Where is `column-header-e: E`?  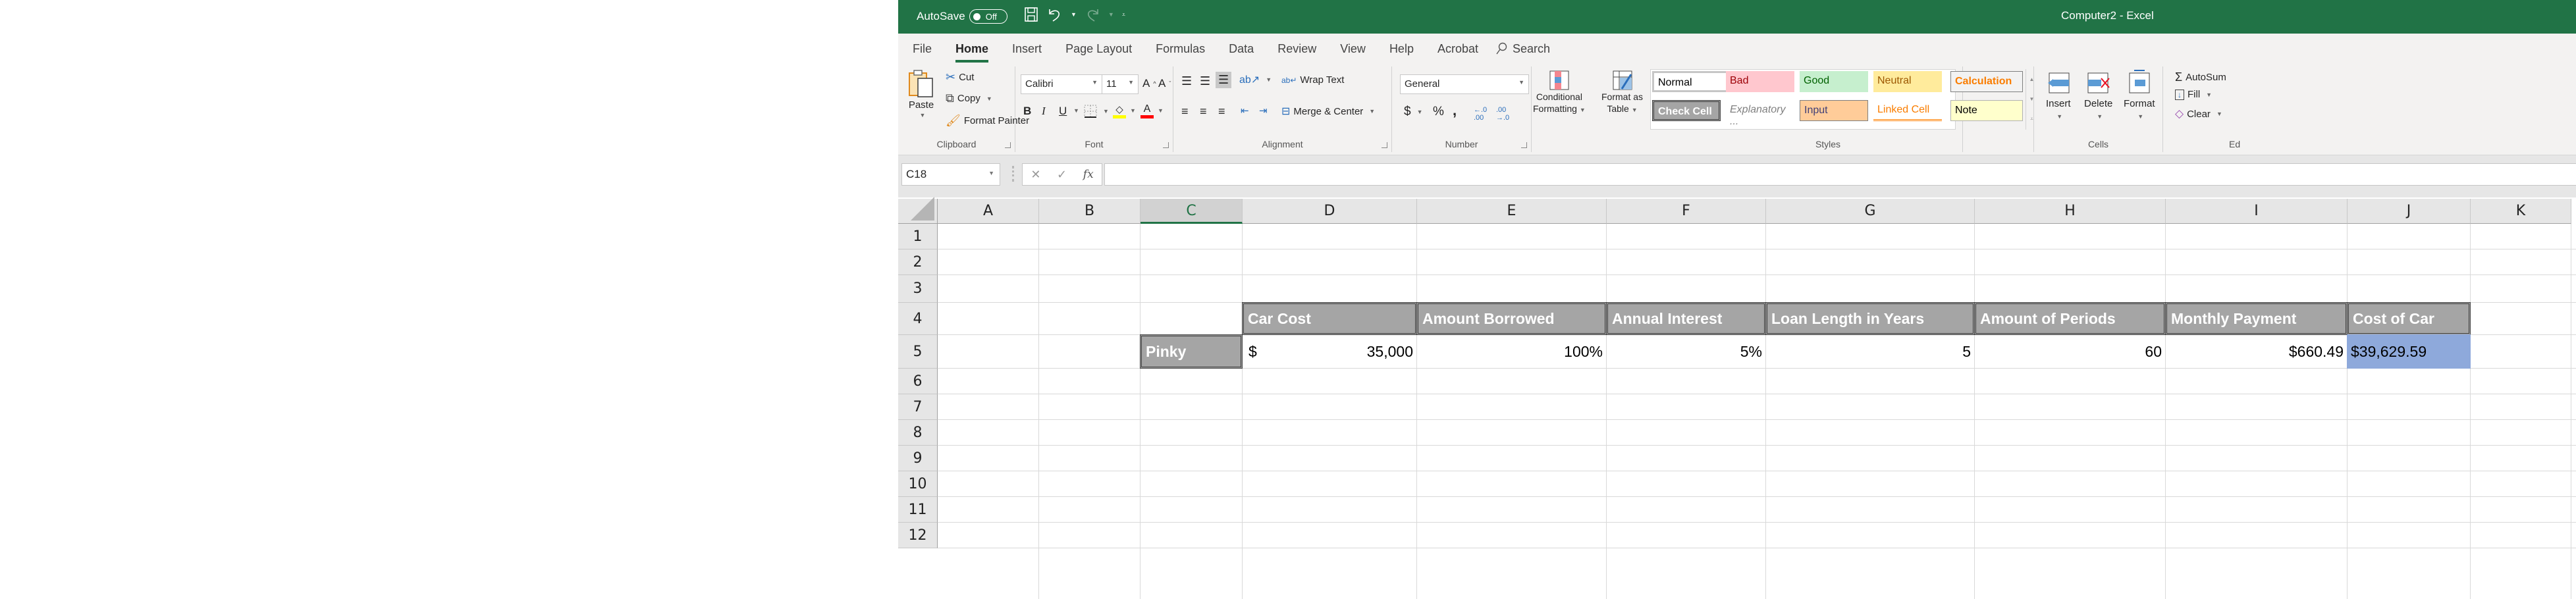
column-header-e: E is located at coordinates (1512, 211).